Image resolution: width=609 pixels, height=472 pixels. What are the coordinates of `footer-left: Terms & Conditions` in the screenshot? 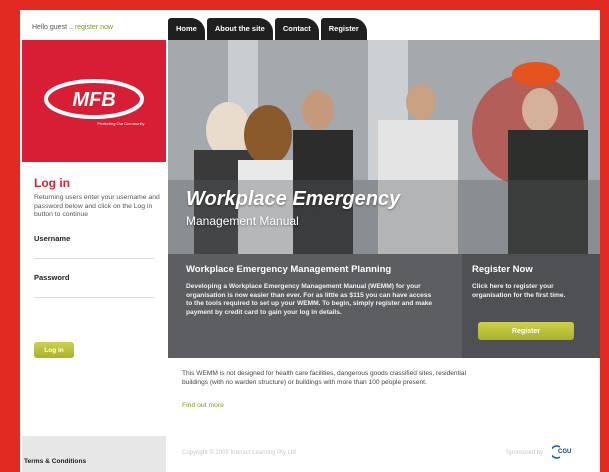 It's located at (94, 454).